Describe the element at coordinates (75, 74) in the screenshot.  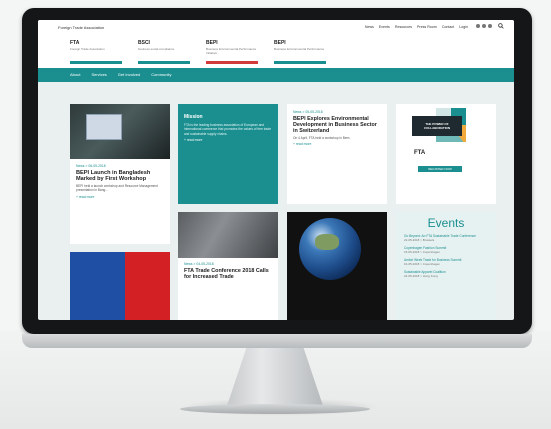
I see `nav-about: About` at that location.